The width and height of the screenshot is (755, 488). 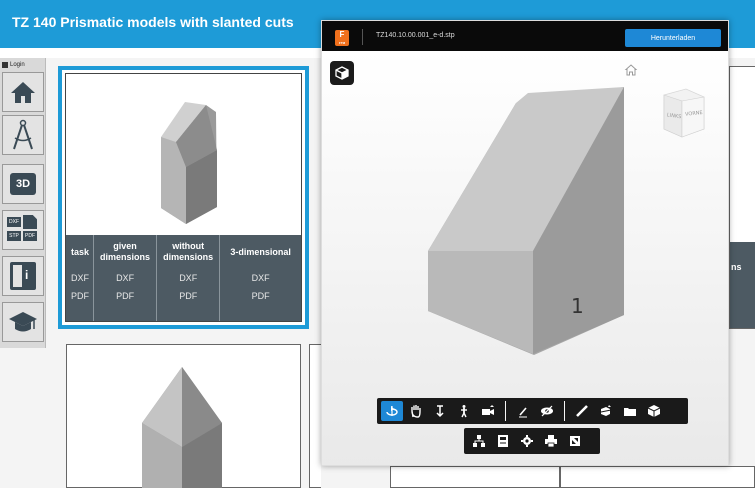 I want to click on analysis-tools, so click(x=618, y=411).